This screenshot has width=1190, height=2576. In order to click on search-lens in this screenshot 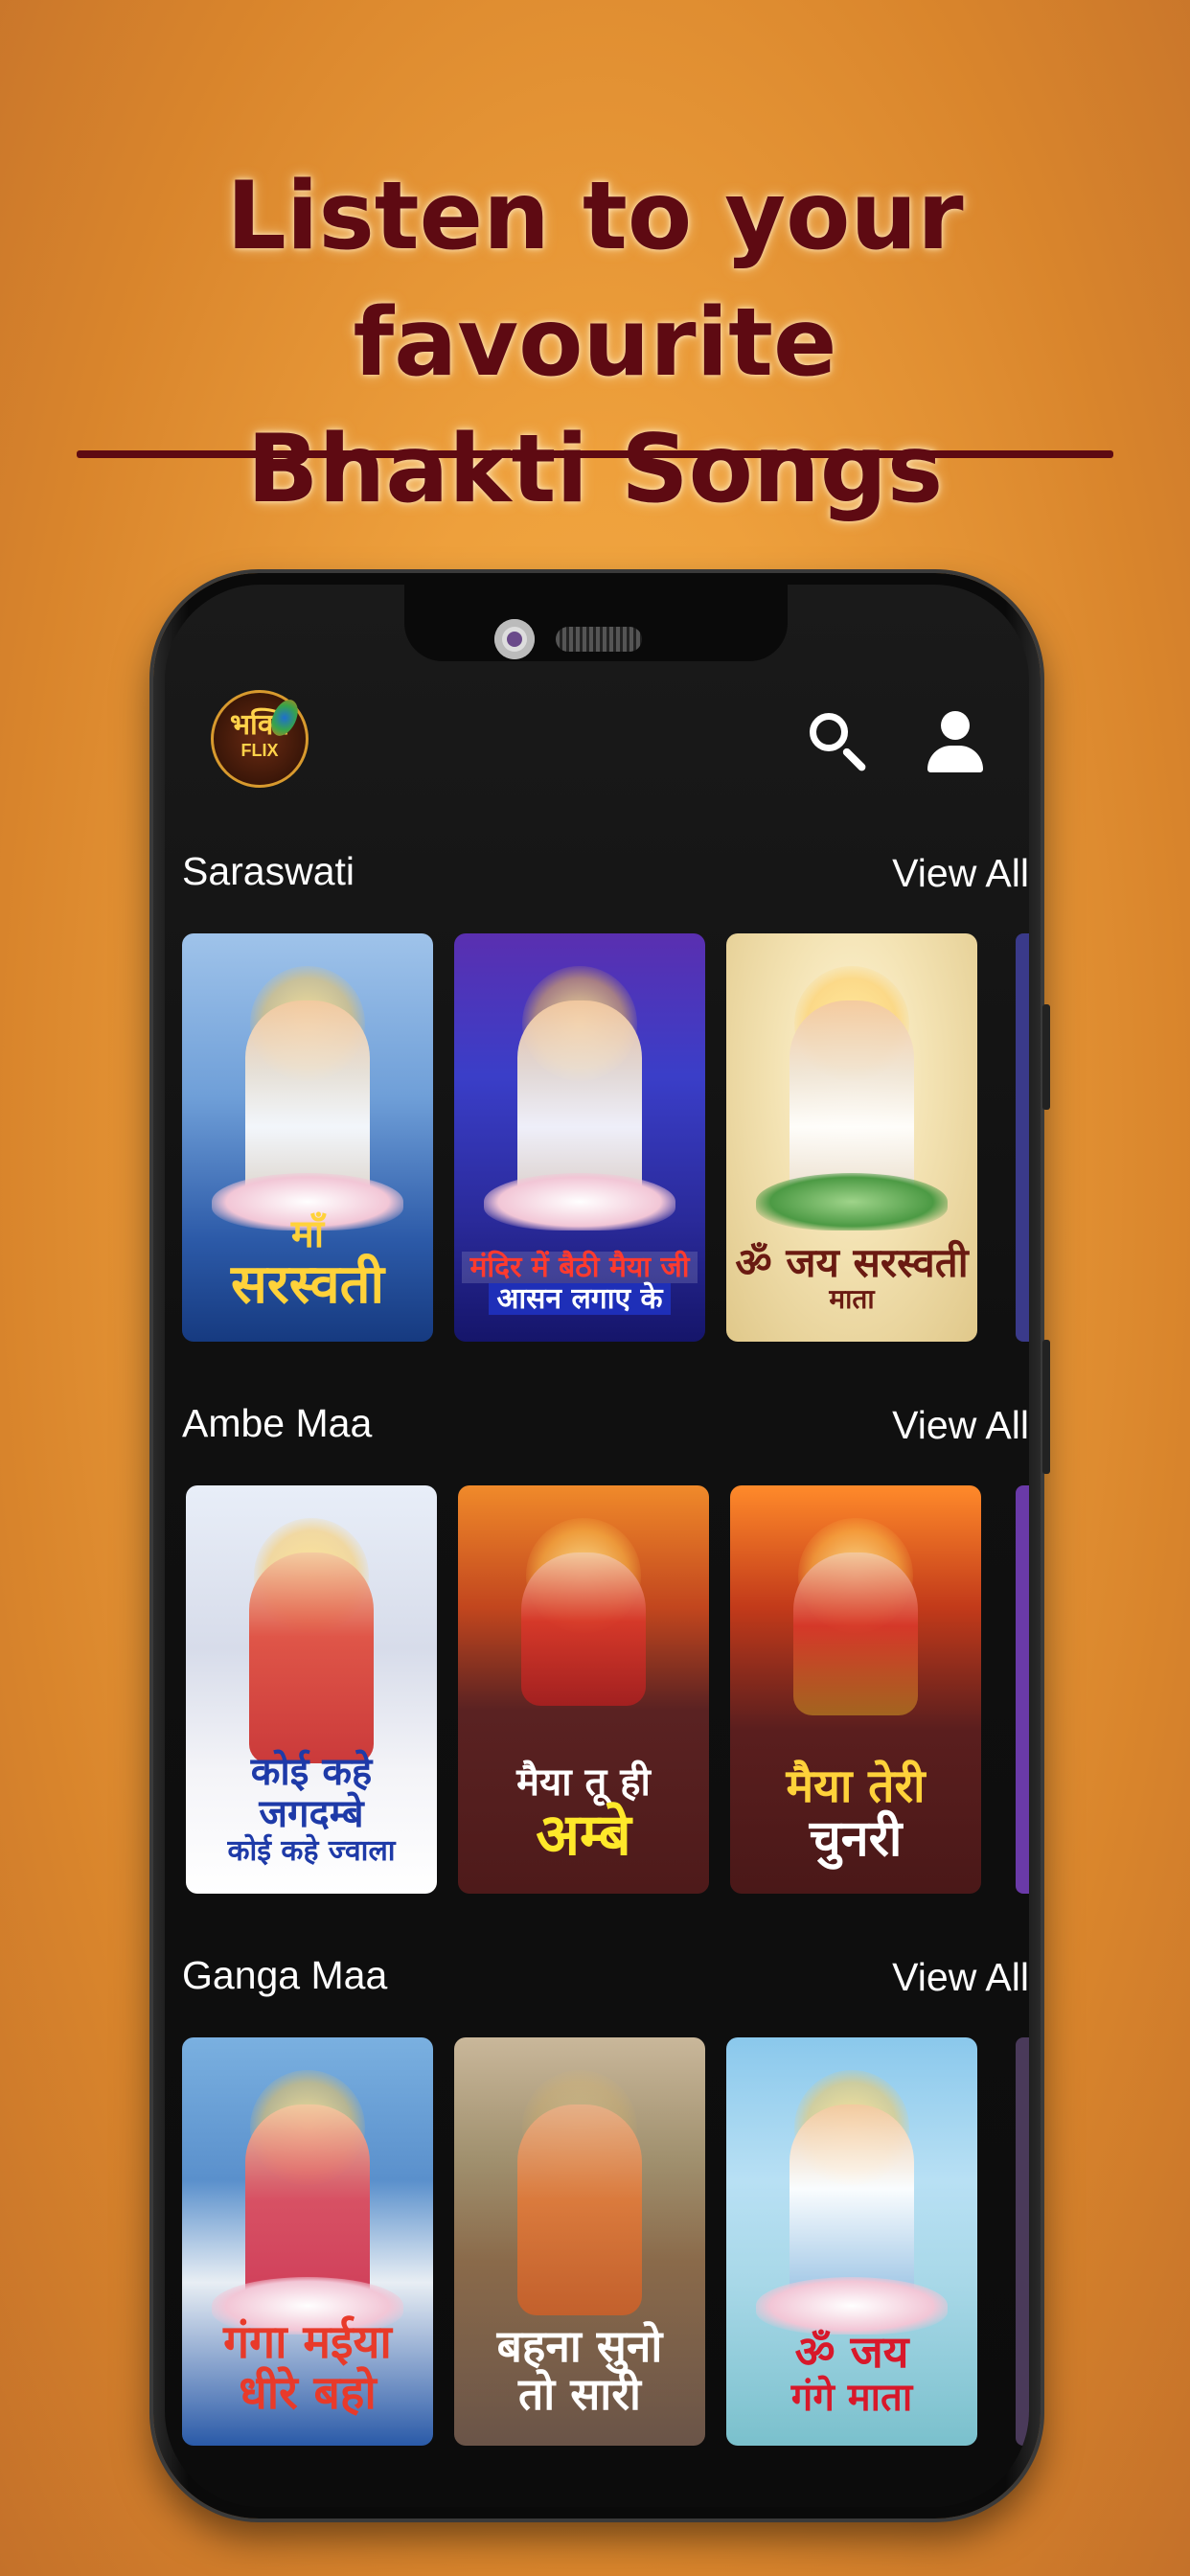, I will do `click(829, 732)`.